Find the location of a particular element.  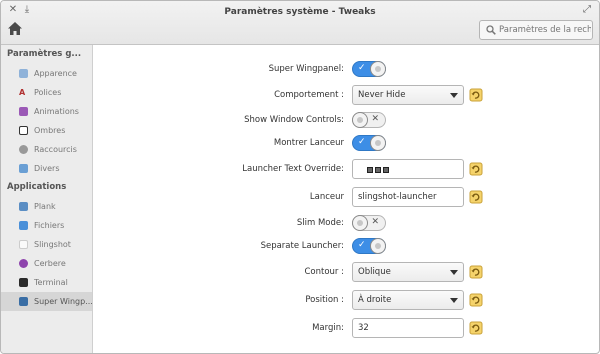

sidebar-item-apparence: Apparence is located at coordinates (46, 73).